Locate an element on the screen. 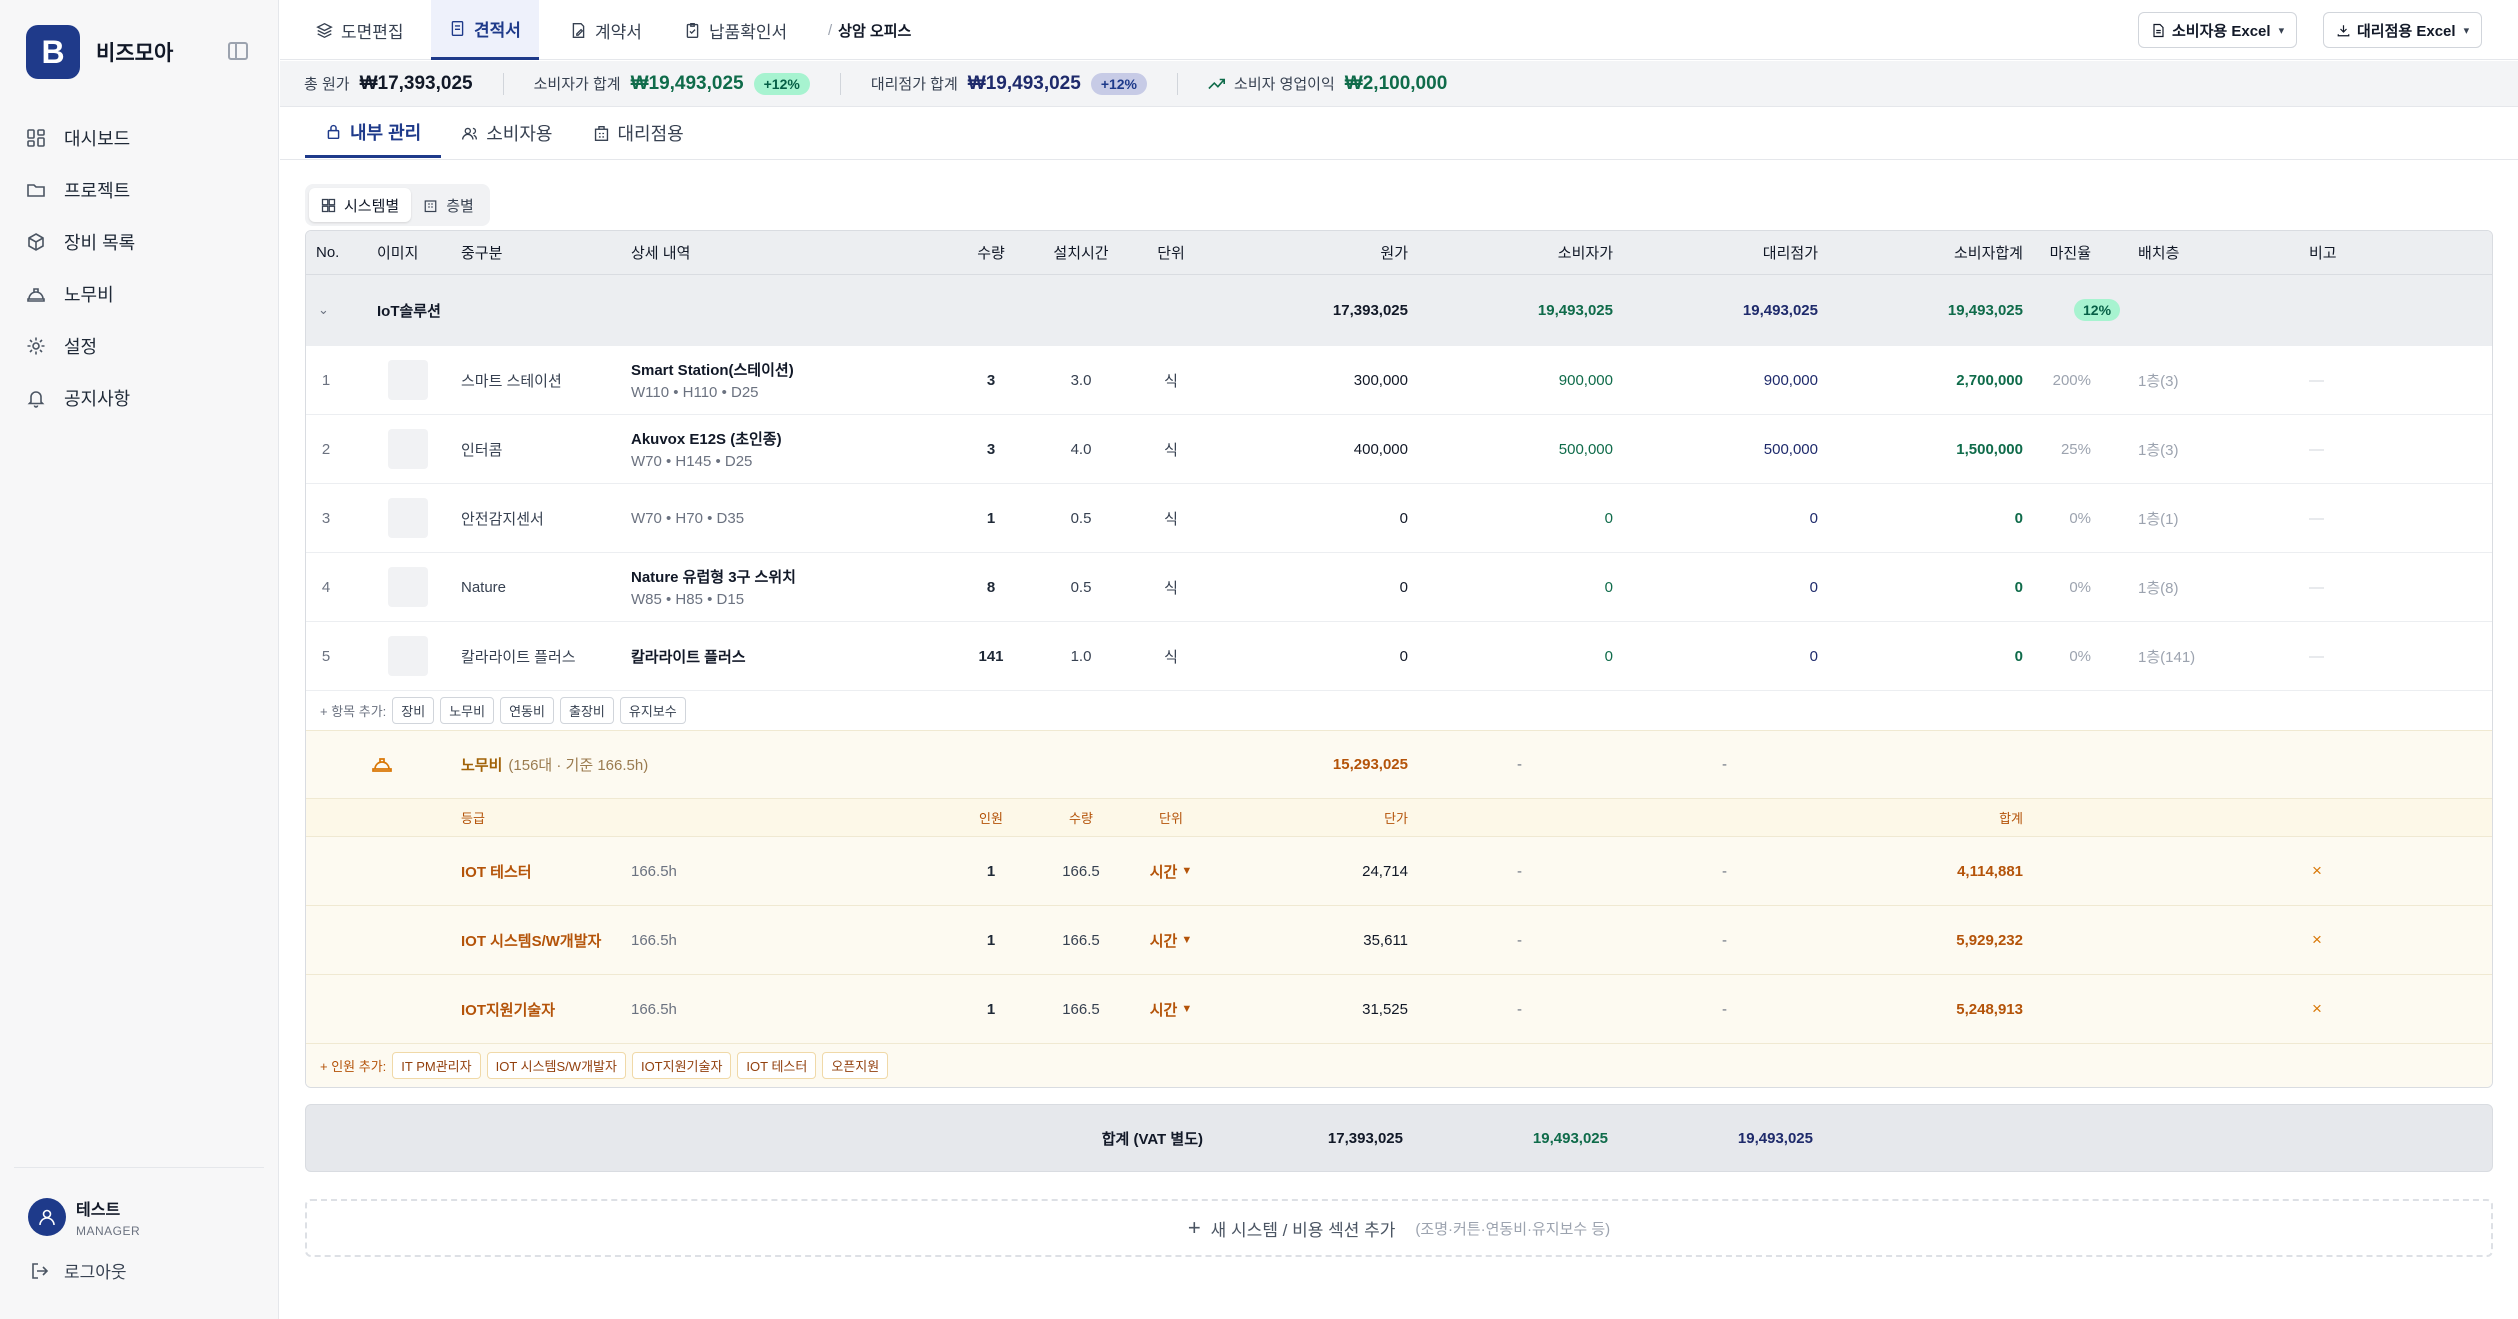 This screenshot has width=2518, height=1319. sidebar-item-notices: 공지사항 is located at coordinates (141, 398).